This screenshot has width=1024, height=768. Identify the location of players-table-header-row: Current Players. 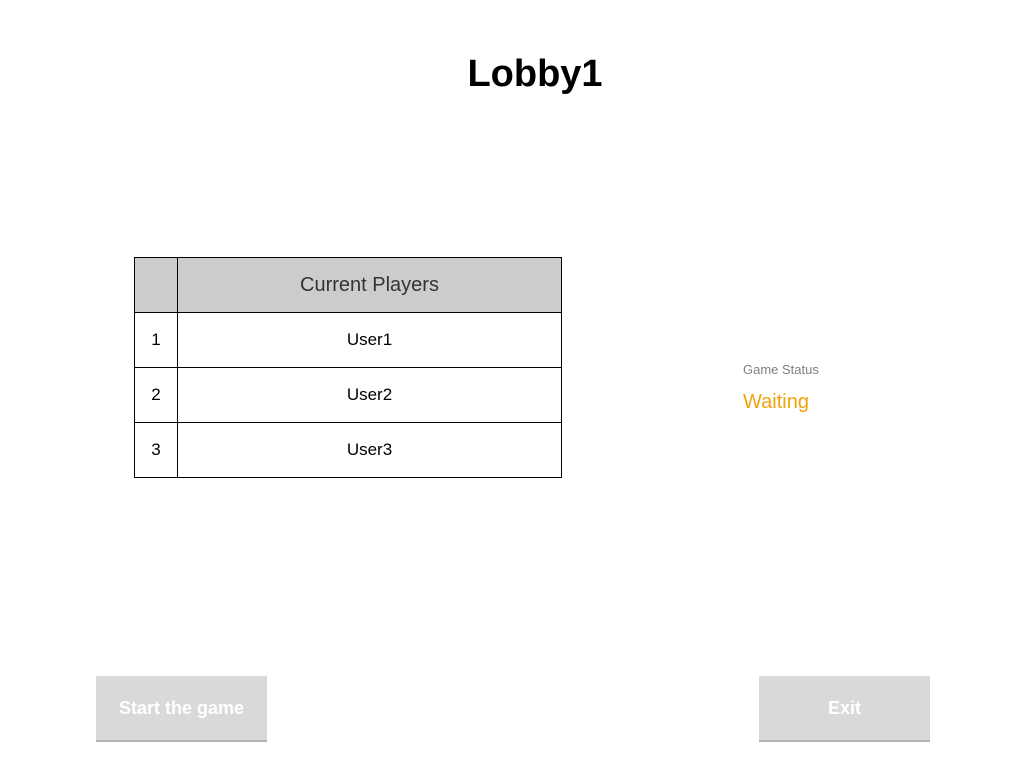
(348, 285).